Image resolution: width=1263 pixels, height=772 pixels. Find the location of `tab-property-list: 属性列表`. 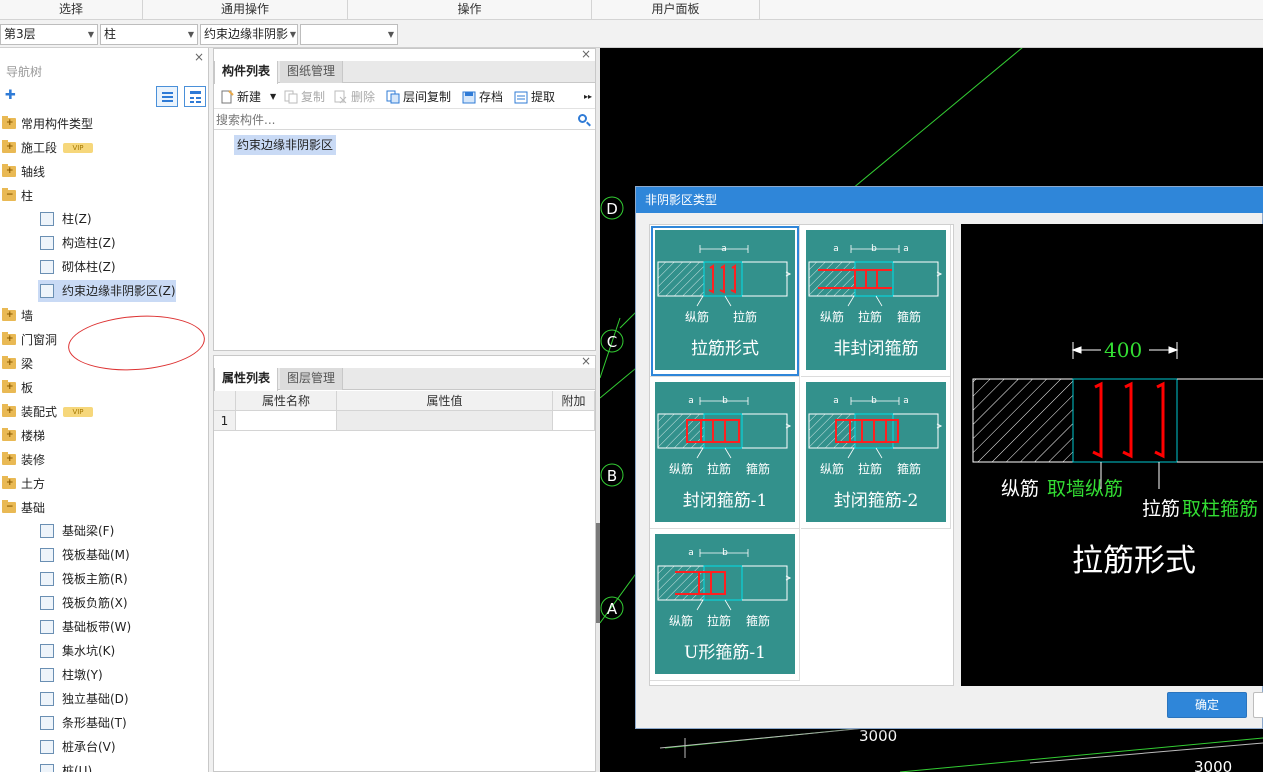

tab-property-list: 属性列表 is located at coordinates (246, 379).